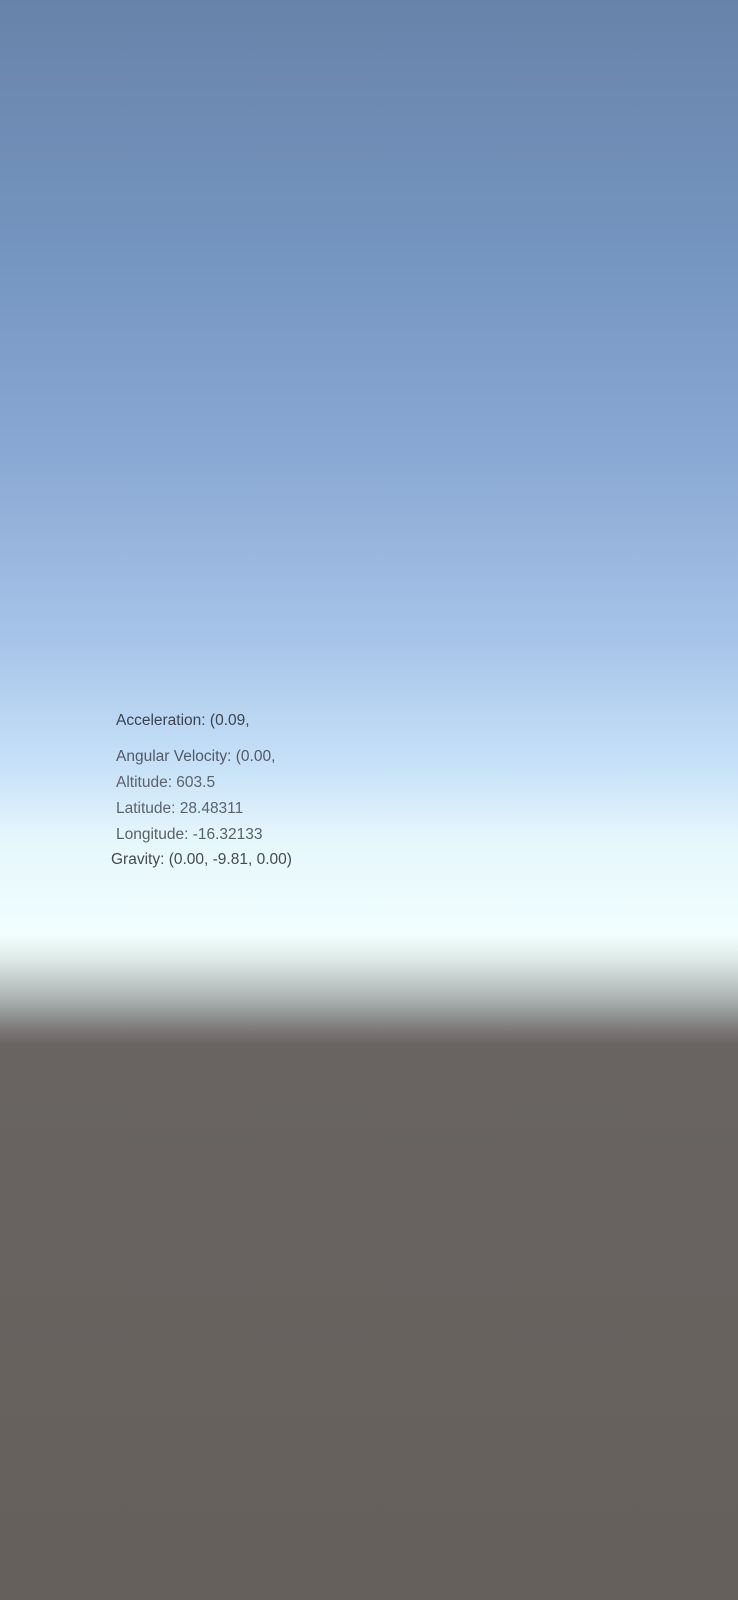  What do you see at coordinates (166, 782) in the screenshot?
I see `altitude-readout: Altitude: 603.5` at bounding box center [166, 782].